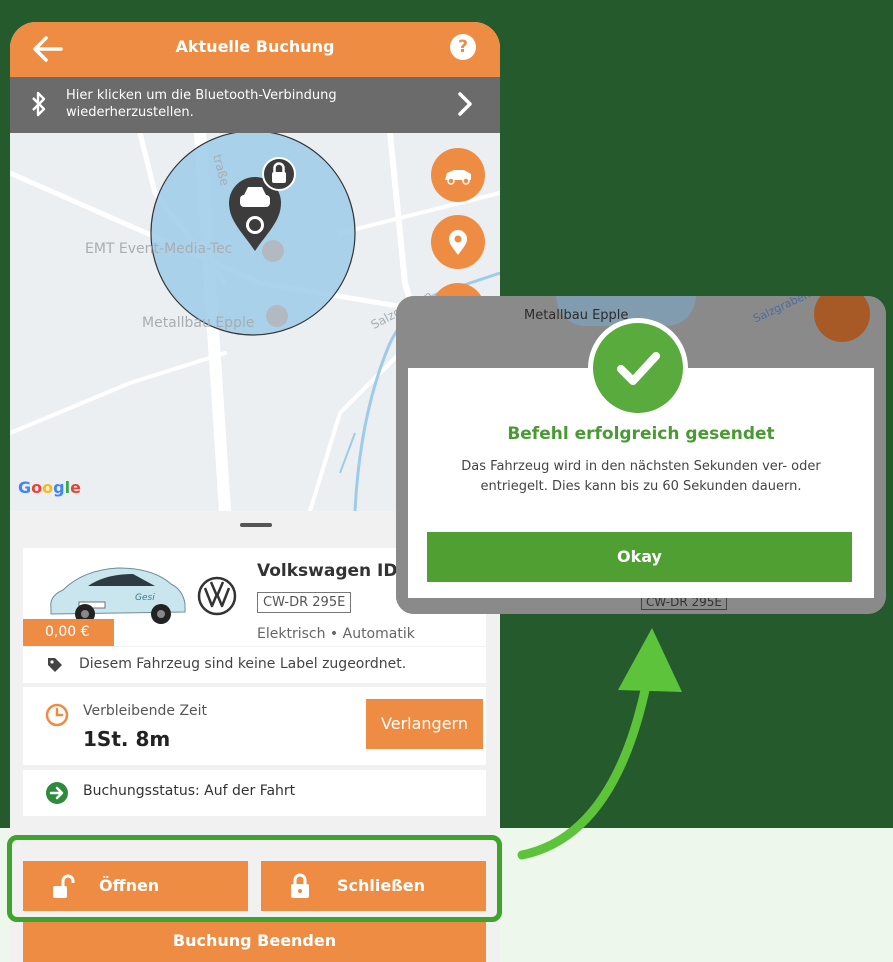 The height and width of the screenshot is (962, 893). What do you see at coordinates (254, 941) in the screenshot?
I see `end-booking-button: Buchung Beenden` at bounding box center [254, 941].